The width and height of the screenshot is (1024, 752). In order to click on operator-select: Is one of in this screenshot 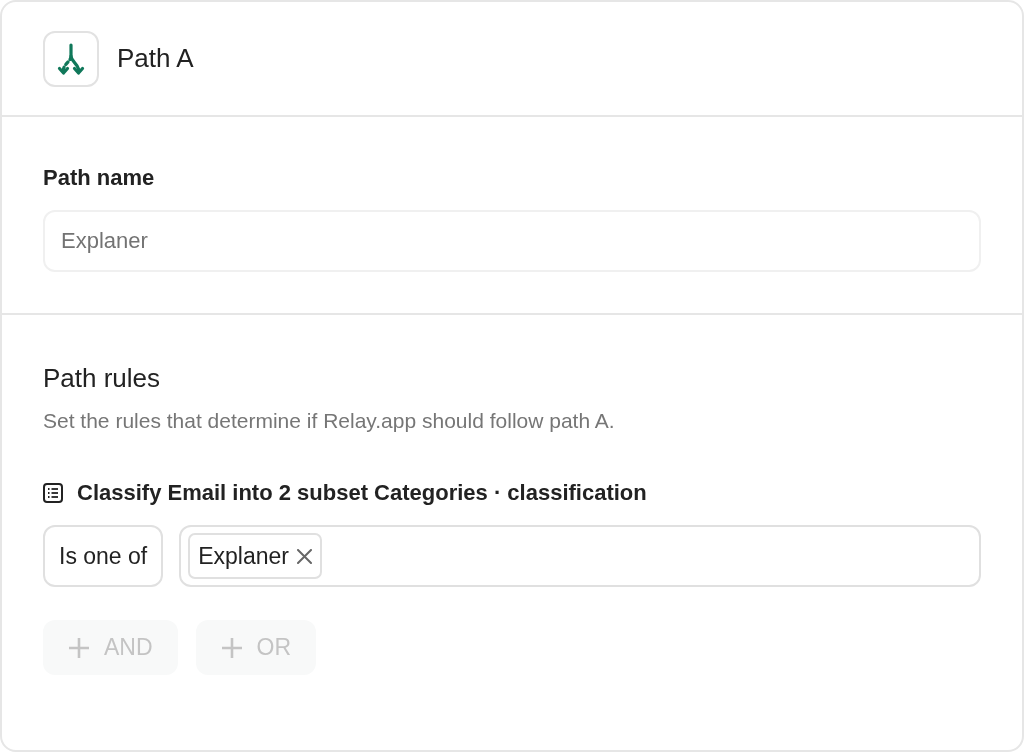, I will do `click(103, 556)`.